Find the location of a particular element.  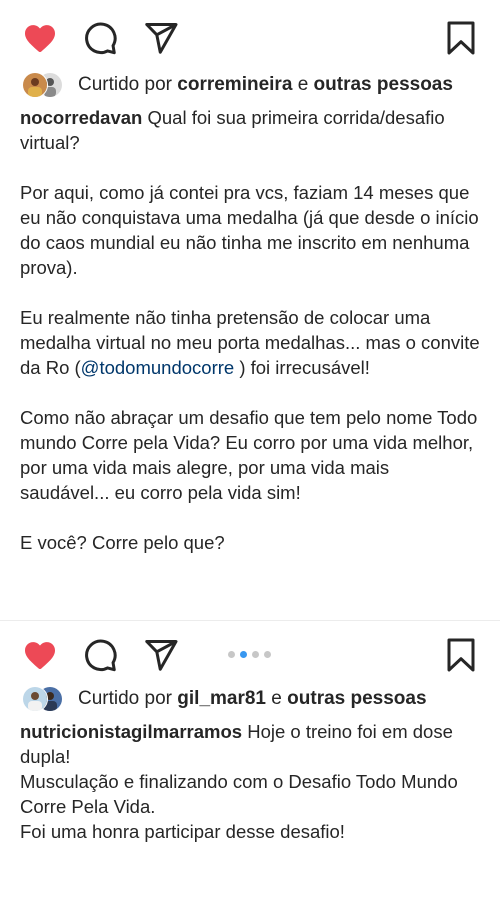

caption-username: nutricionistagilmarramos is located at coordinates (131, 731).